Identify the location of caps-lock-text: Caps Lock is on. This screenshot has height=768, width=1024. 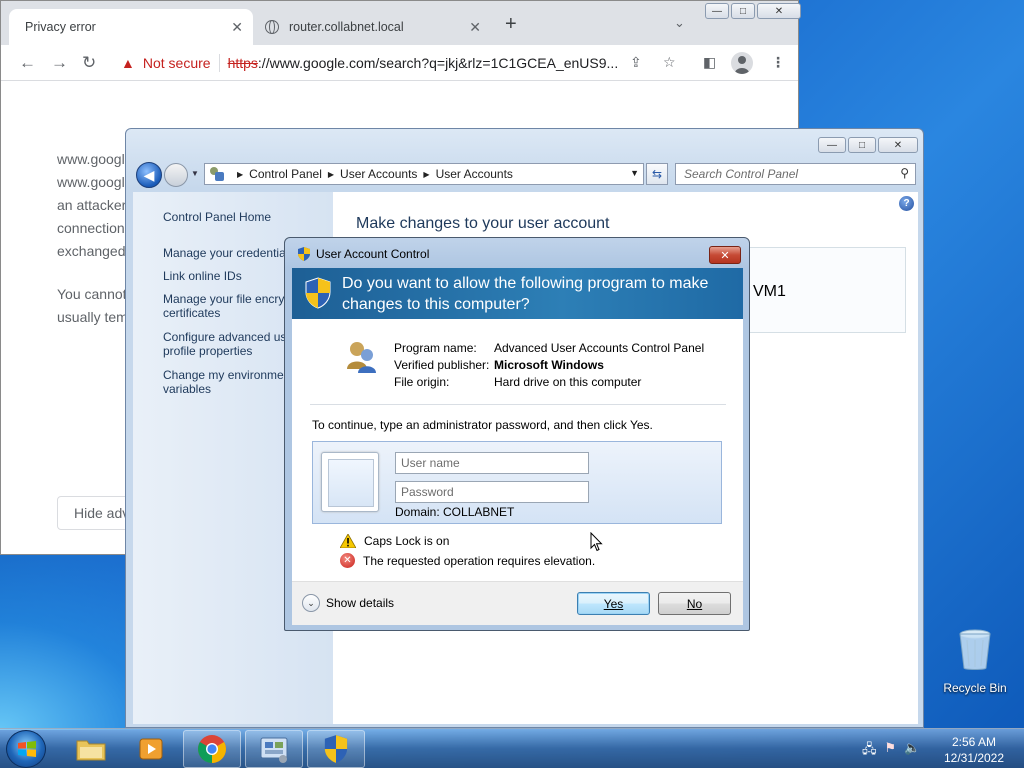
(407, 541).